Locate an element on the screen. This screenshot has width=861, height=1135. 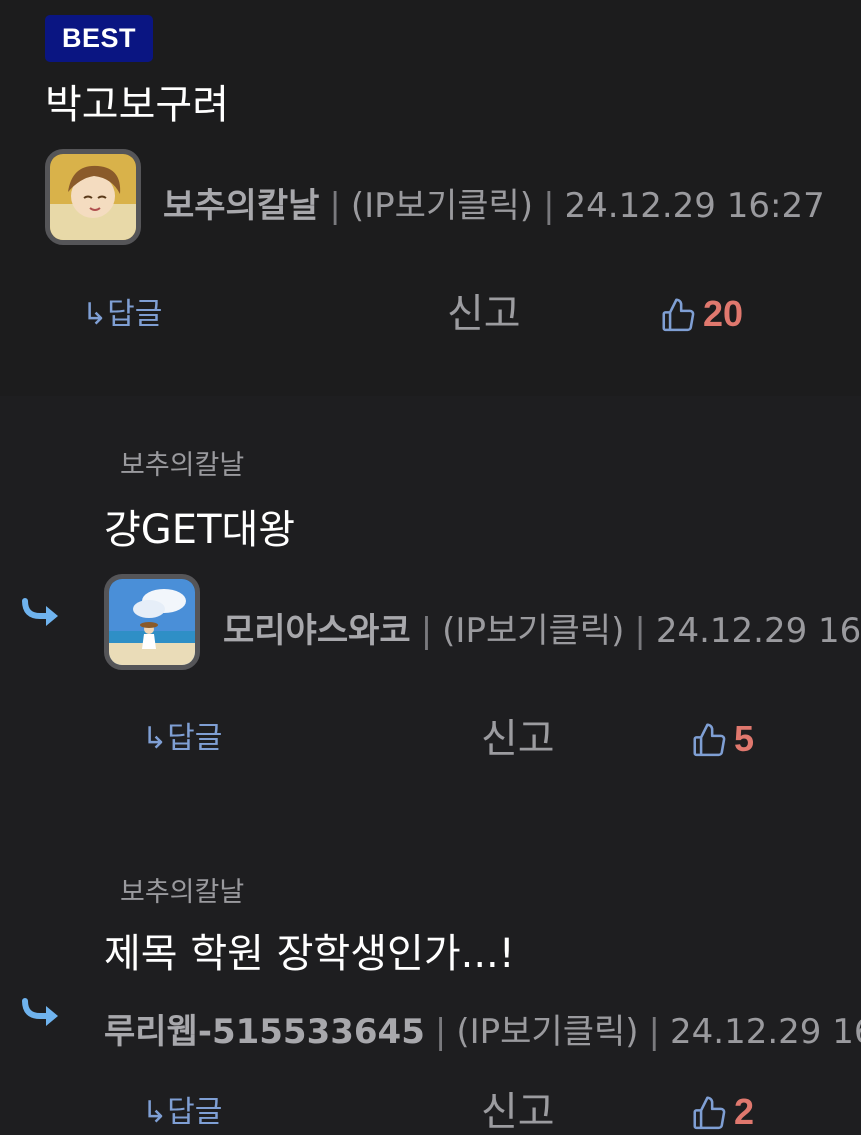
like-count: 5 is located at coordinates (744, 738).